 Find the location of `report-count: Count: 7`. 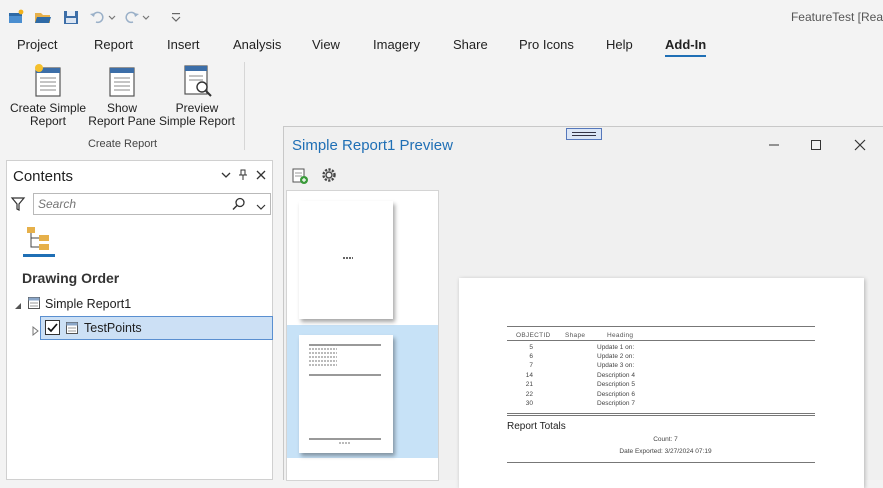

report-count: Count: 7 is located at coordinates (665, 439).